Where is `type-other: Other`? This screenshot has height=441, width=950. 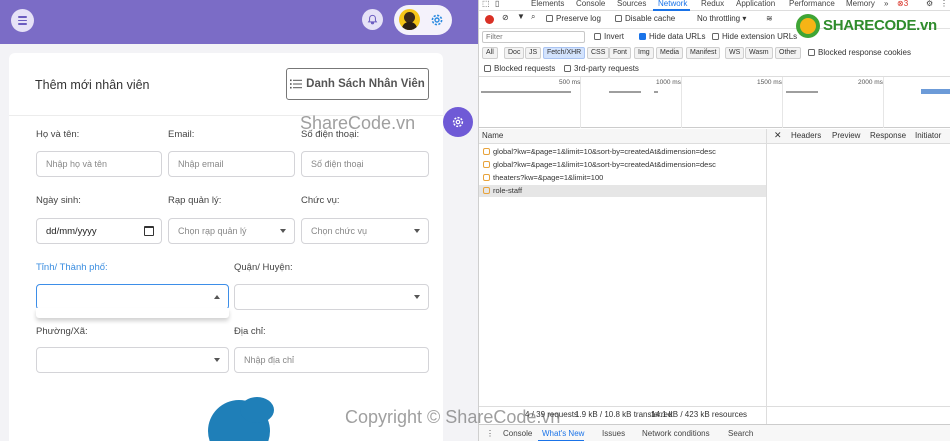
type-other: Other is located at coordinates (788, 53).